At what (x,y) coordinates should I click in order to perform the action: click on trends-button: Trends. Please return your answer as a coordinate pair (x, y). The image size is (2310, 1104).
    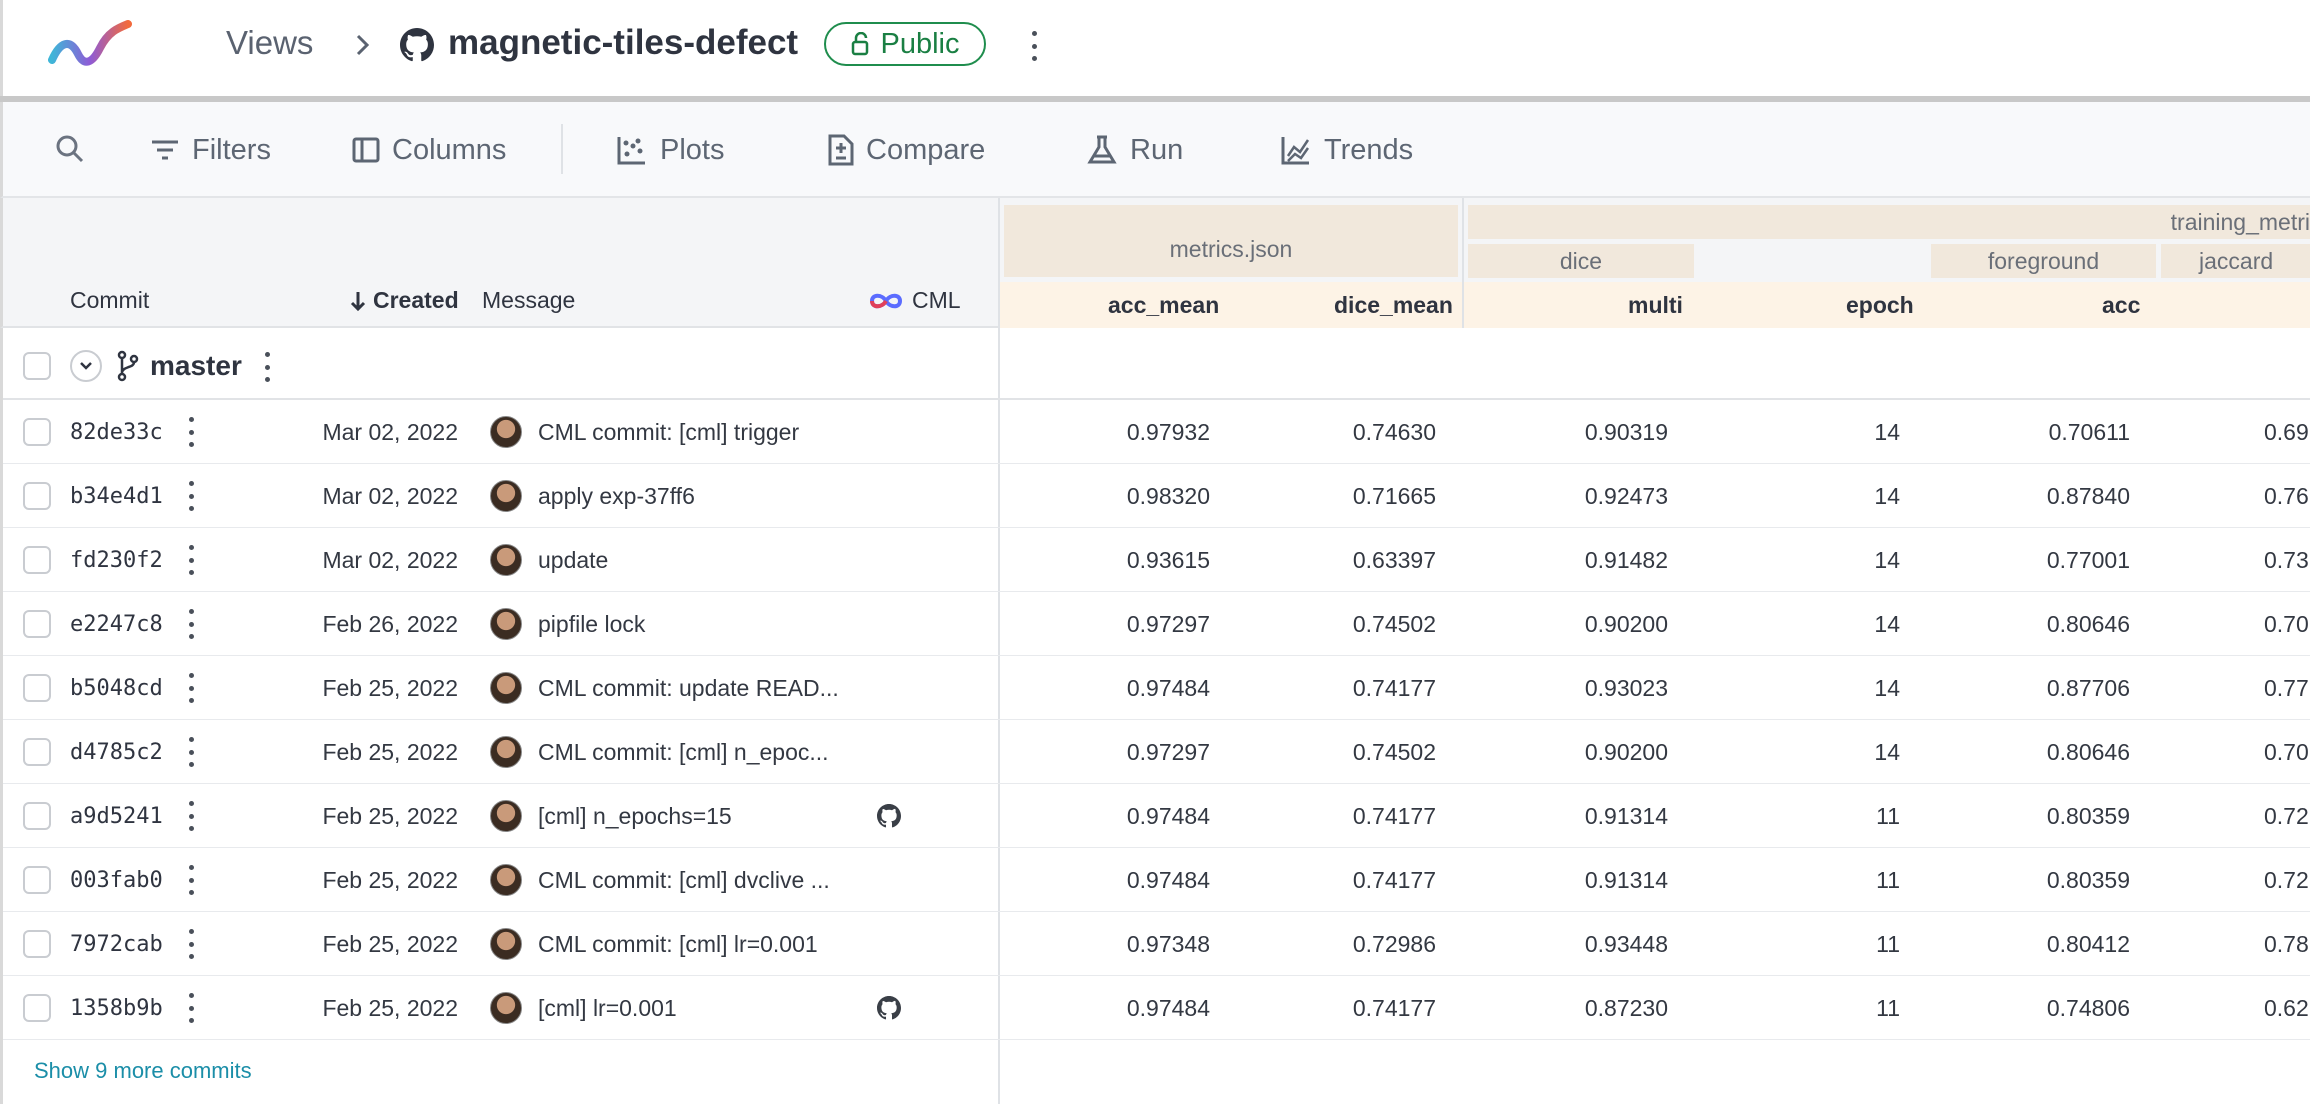
    Looking at the image, I should click on (1346, 150).